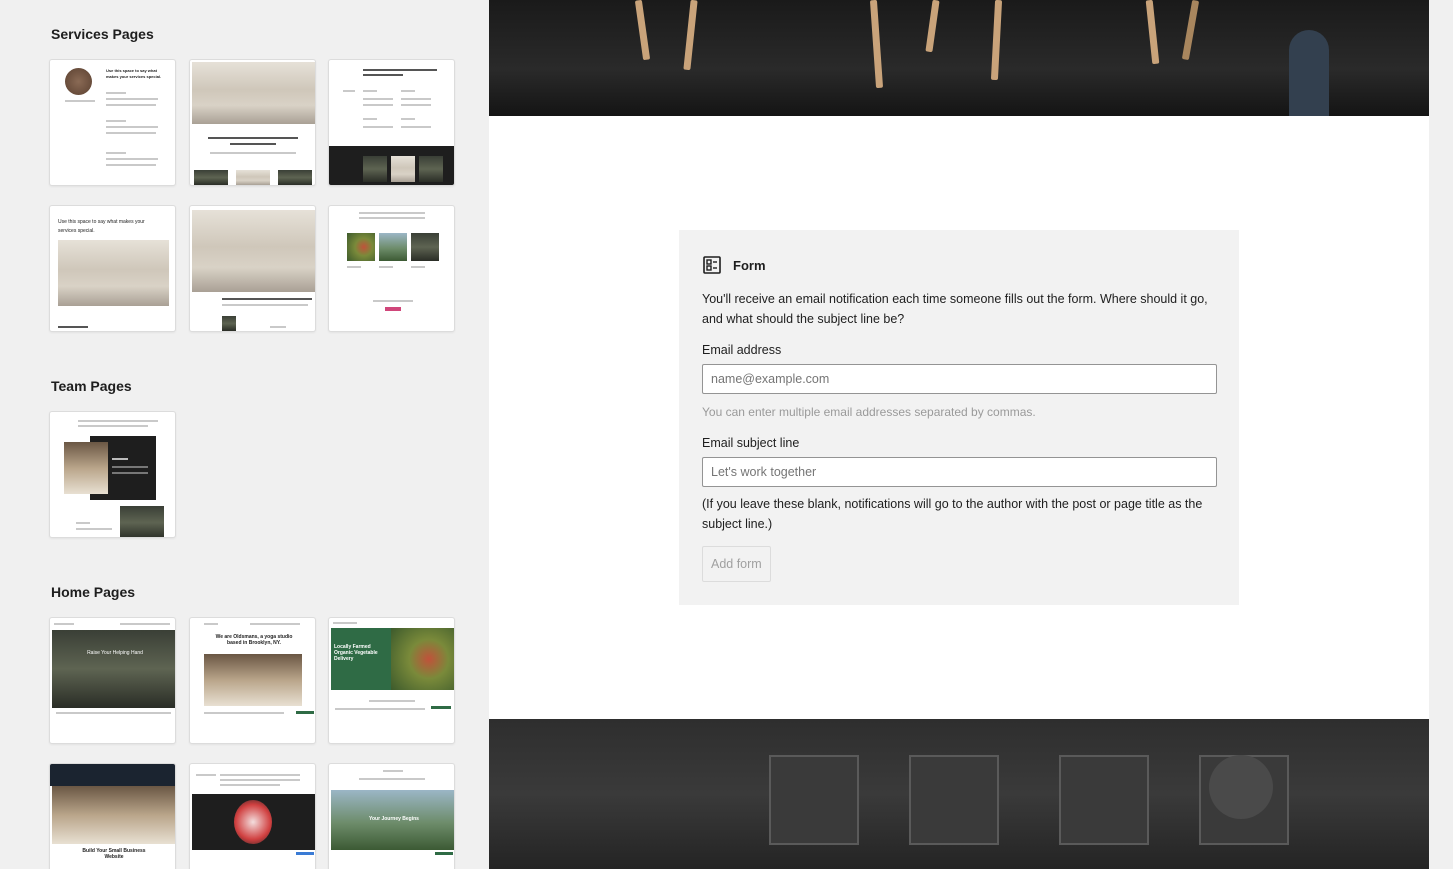 The image size is (1453, 869). What do you see at coordinates (749, 265) in the screenshot?
I see `form-title: Form` at bounding box center [749, 265].